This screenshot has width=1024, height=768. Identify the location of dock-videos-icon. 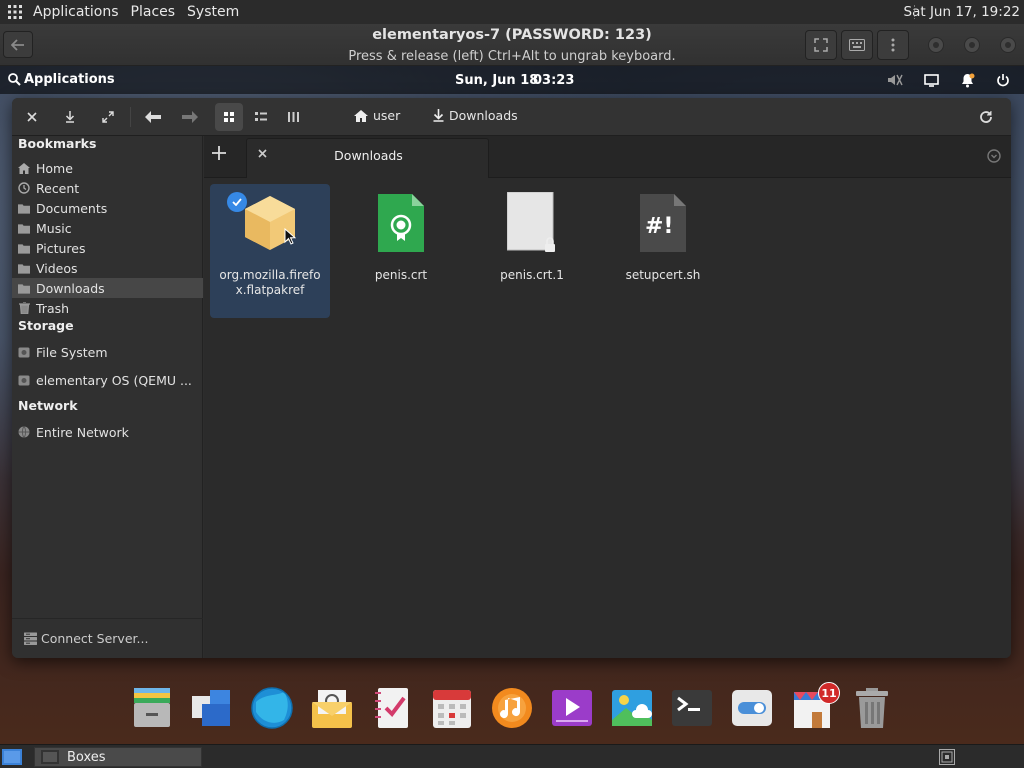
(572, 708).